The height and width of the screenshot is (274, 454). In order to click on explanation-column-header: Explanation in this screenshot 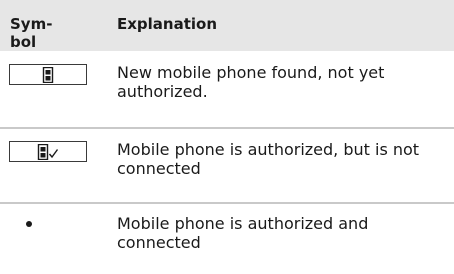, I will do `click(280, 25)`.